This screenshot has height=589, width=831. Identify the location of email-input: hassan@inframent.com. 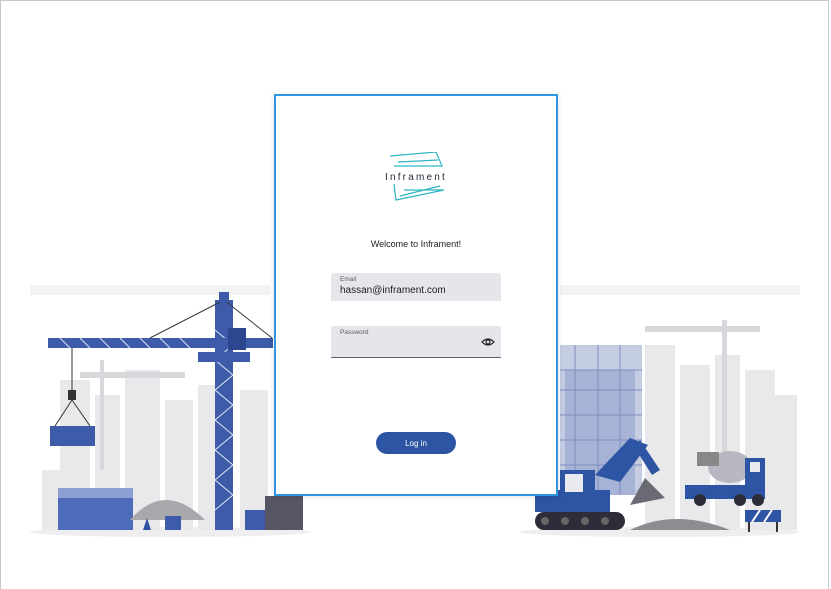
(416, 291).